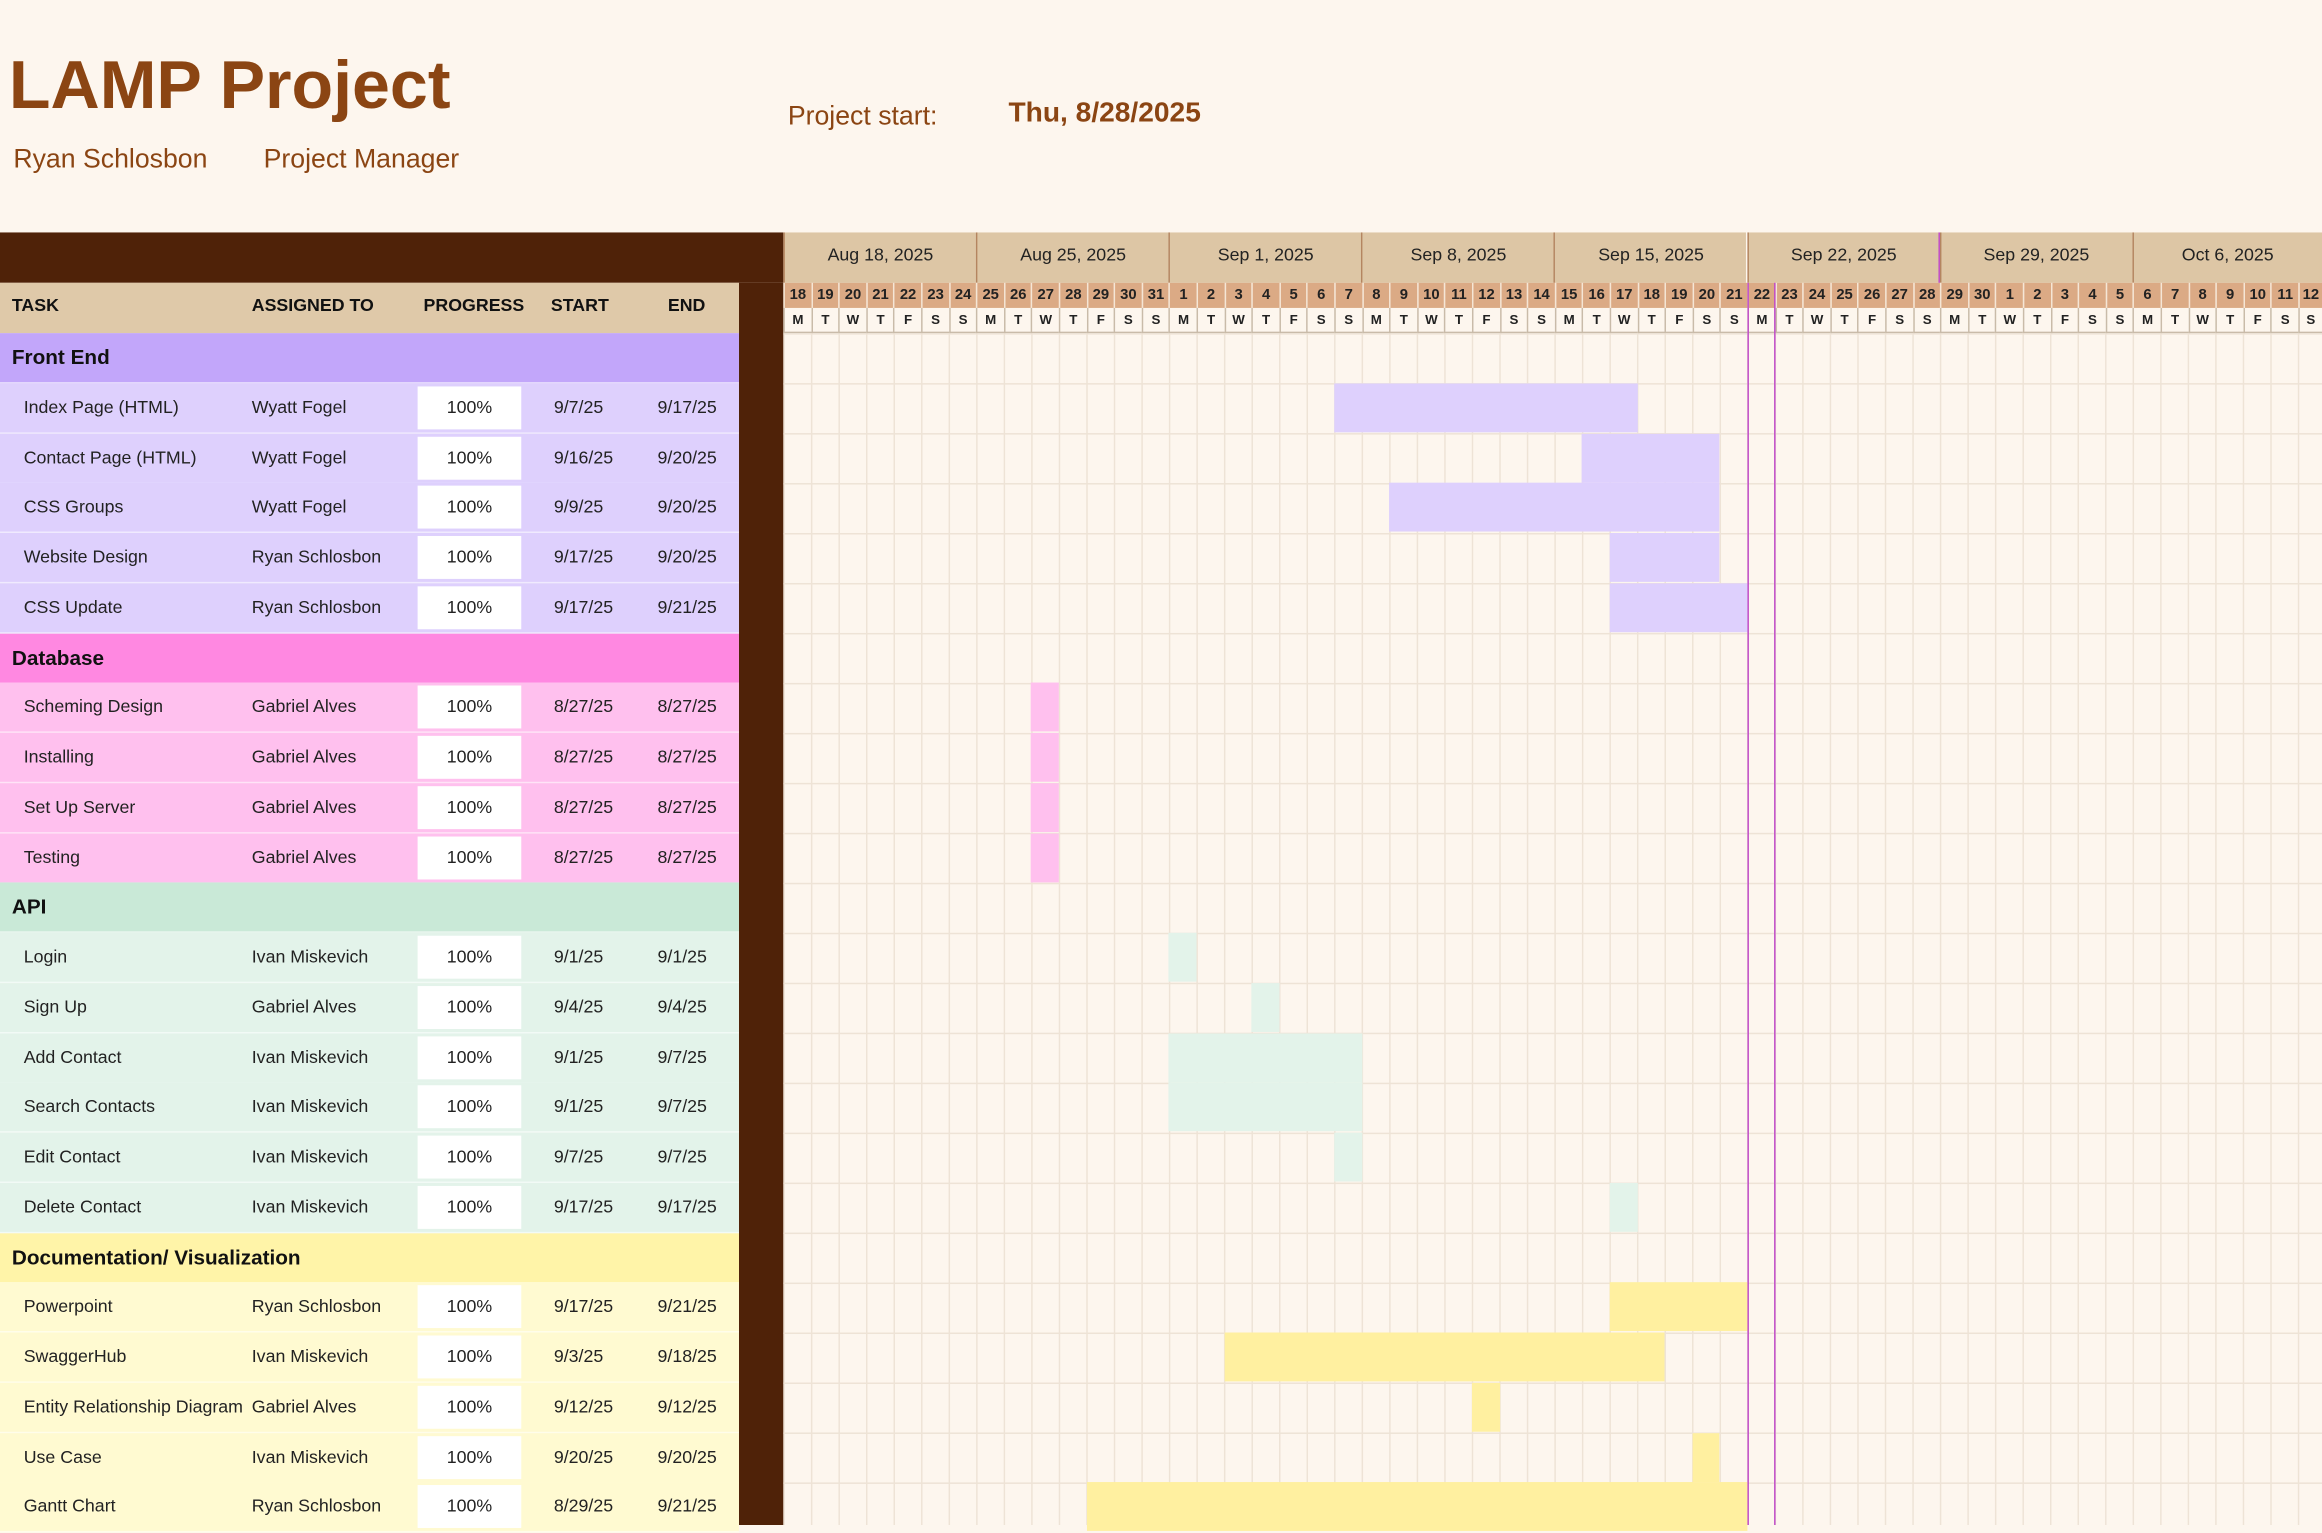 The height and width of the screenshot is (1533, 2322). Describe the element at coordinates (369, 858) in the screenshot. I see `task-row: Testing Gabriel Alves 8/27/25 8/27/25 100%` at that location.